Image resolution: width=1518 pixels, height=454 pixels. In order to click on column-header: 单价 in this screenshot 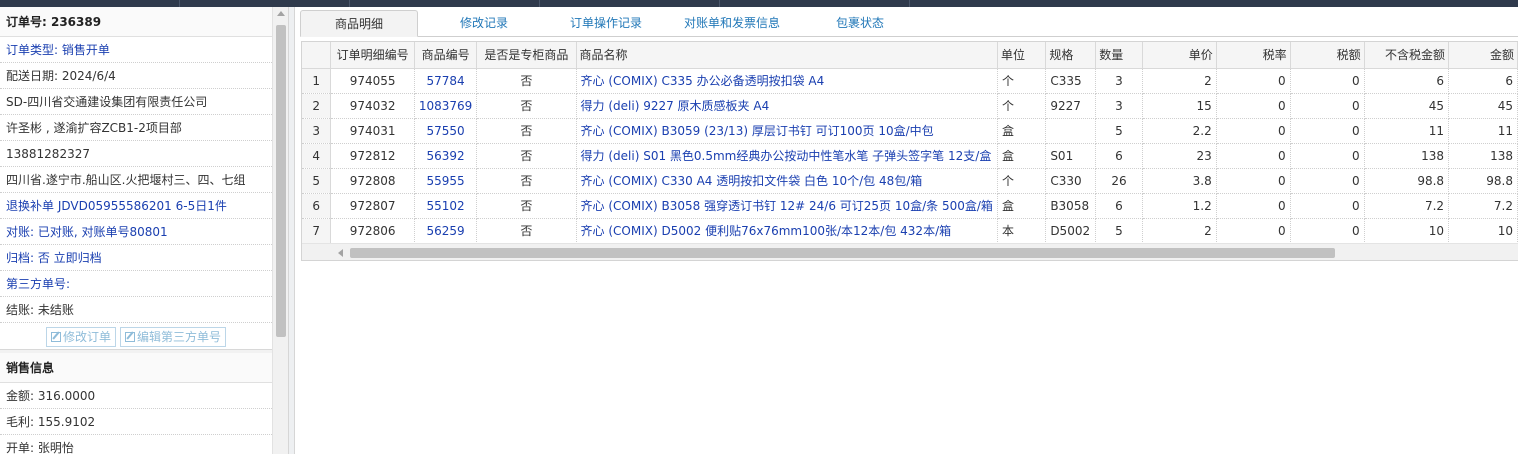, I will do `click(1179, 55)`.